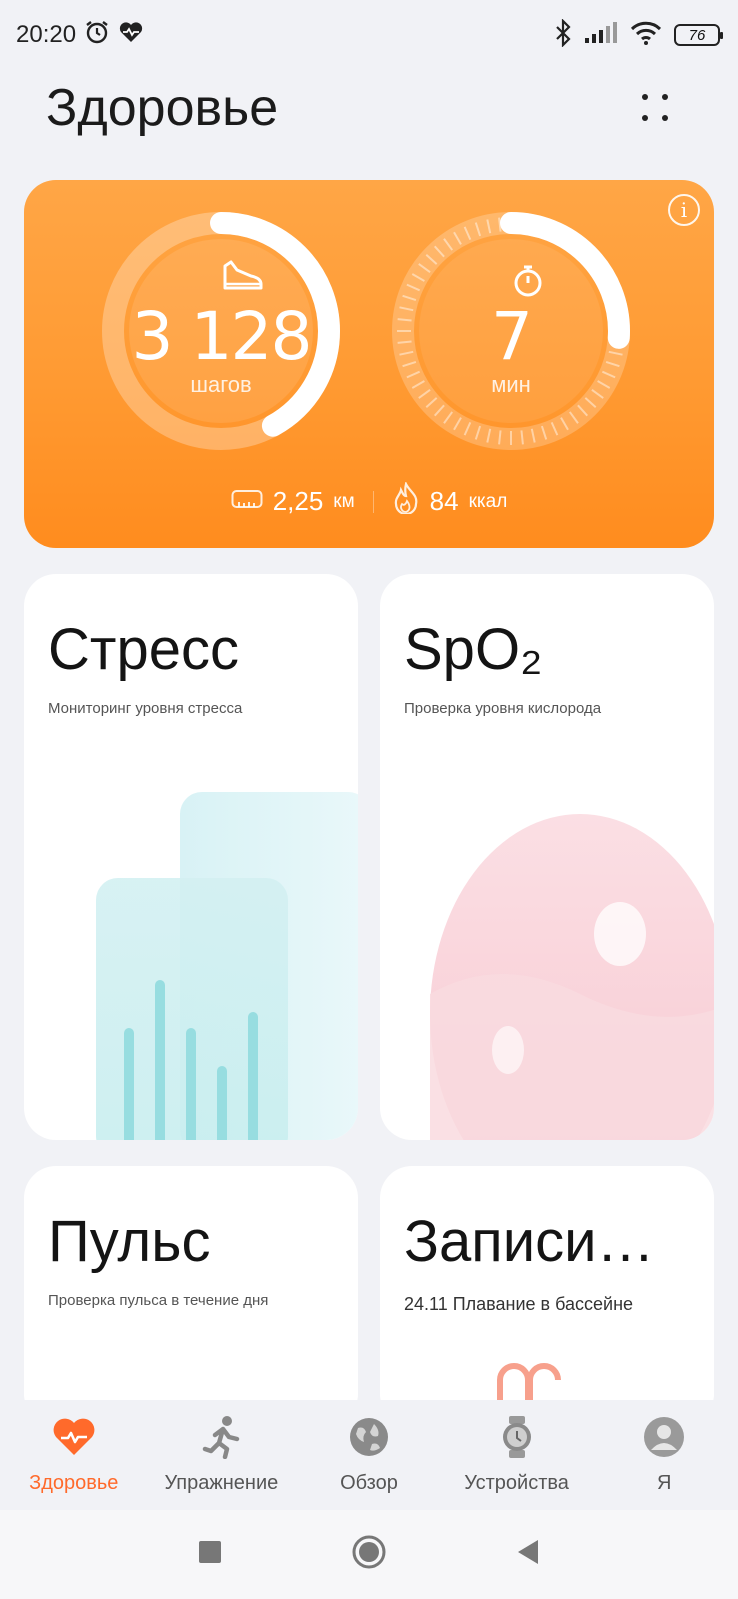  What do you see at coordinates (516, 1483) in the screenshot?
I see `nav-devices-label: Устройства` at bounding box center [516, 1483].